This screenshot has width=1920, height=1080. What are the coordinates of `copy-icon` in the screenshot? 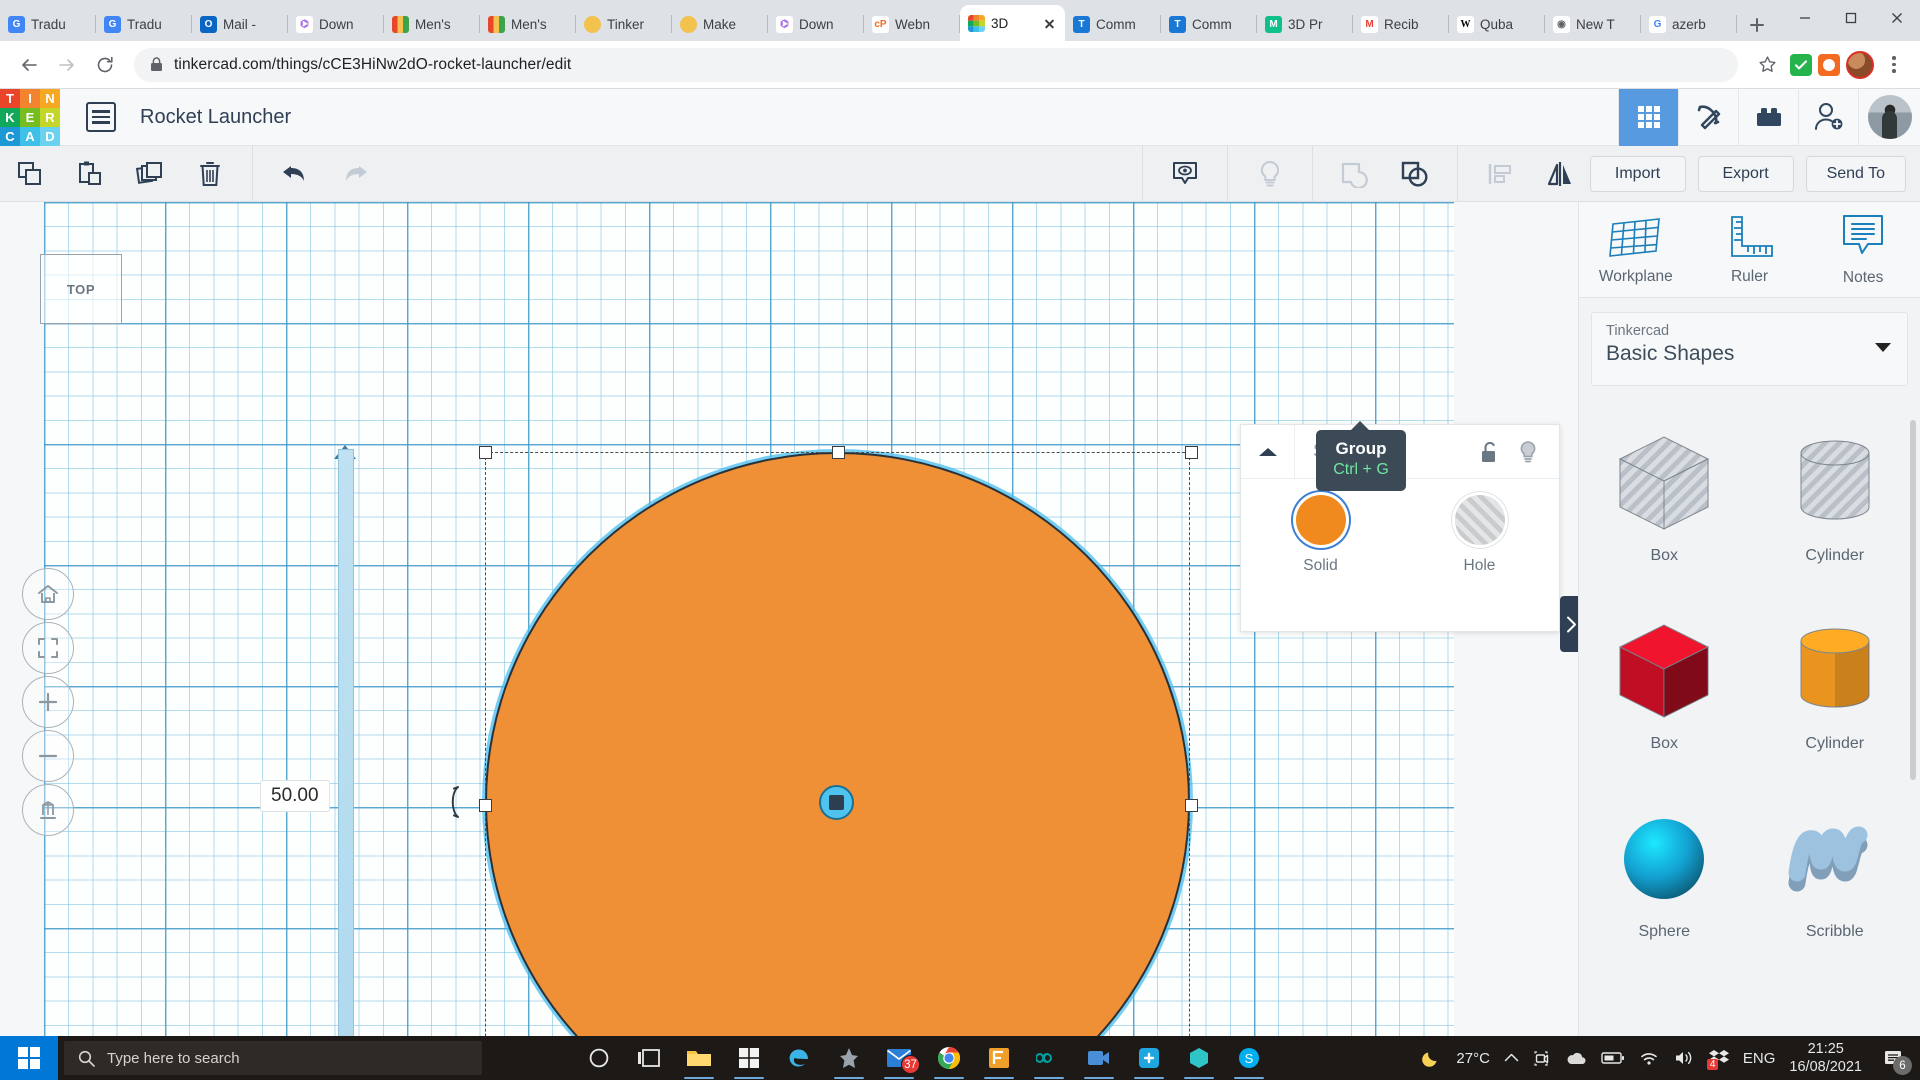 It's located at (30, 174).